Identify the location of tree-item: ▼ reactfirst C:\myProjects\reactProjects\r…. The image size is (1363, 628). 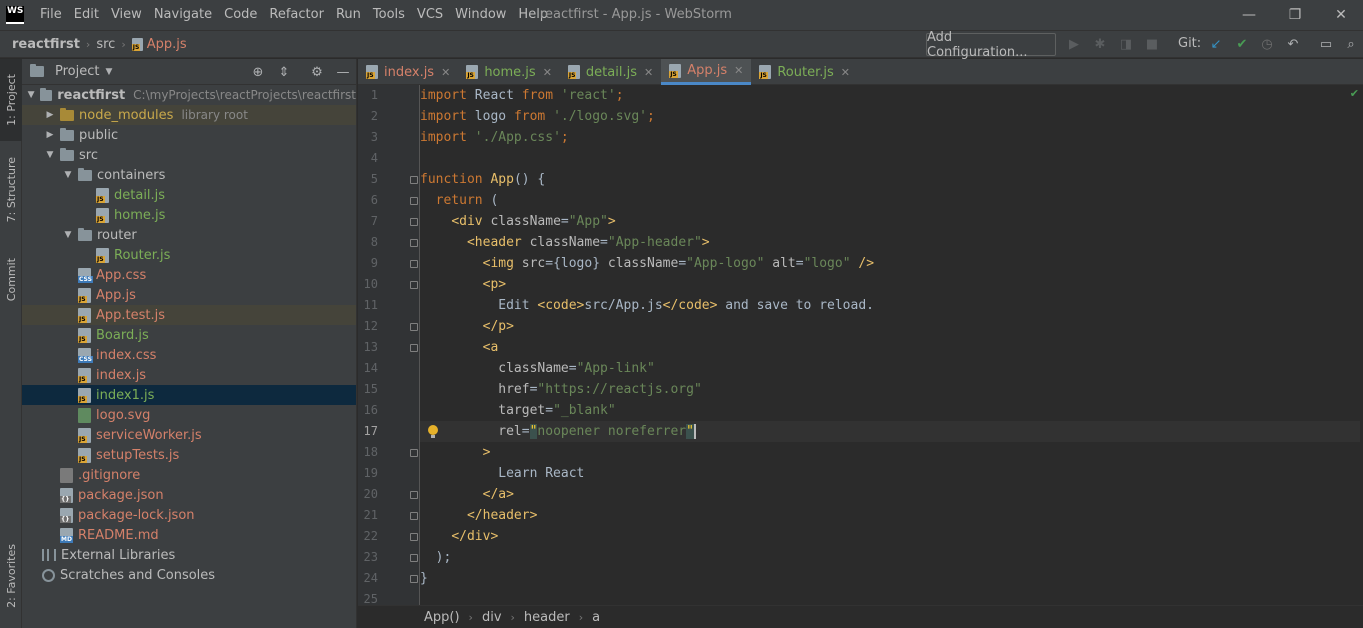
(189, 95).